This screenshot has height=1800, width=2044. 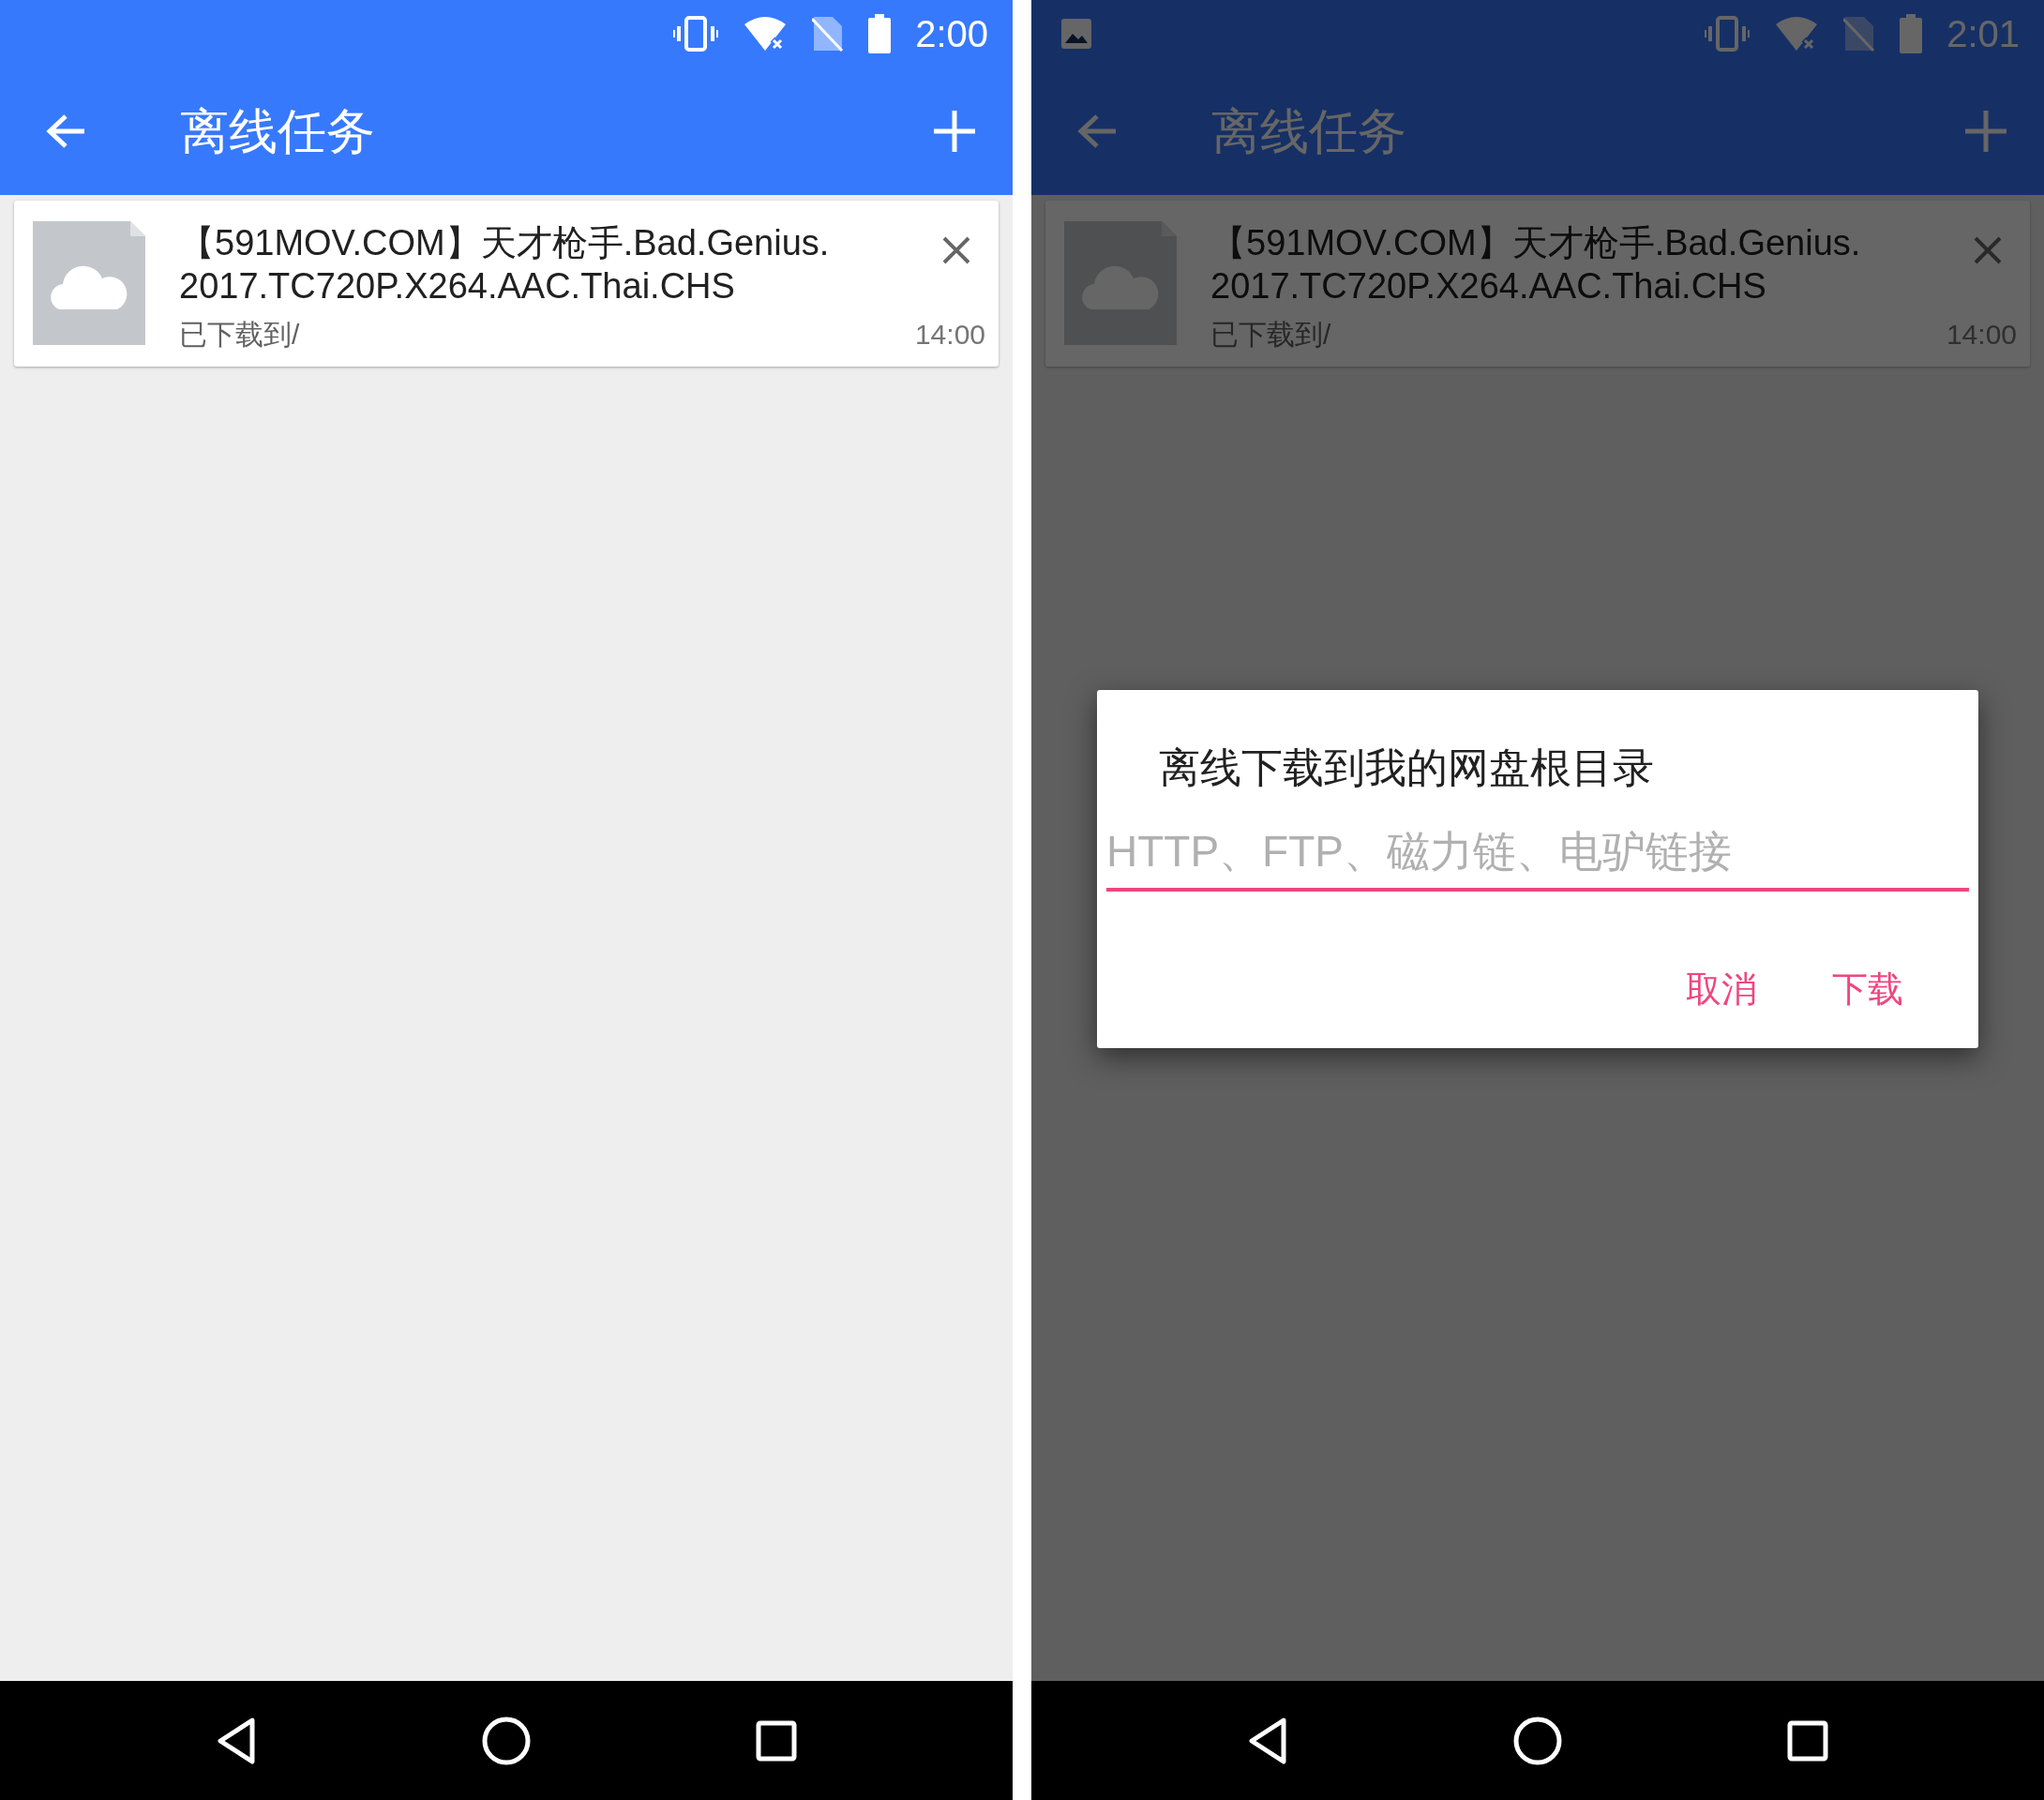 I want to click on dialog-button: 下载, so click(x=1868, y=989).